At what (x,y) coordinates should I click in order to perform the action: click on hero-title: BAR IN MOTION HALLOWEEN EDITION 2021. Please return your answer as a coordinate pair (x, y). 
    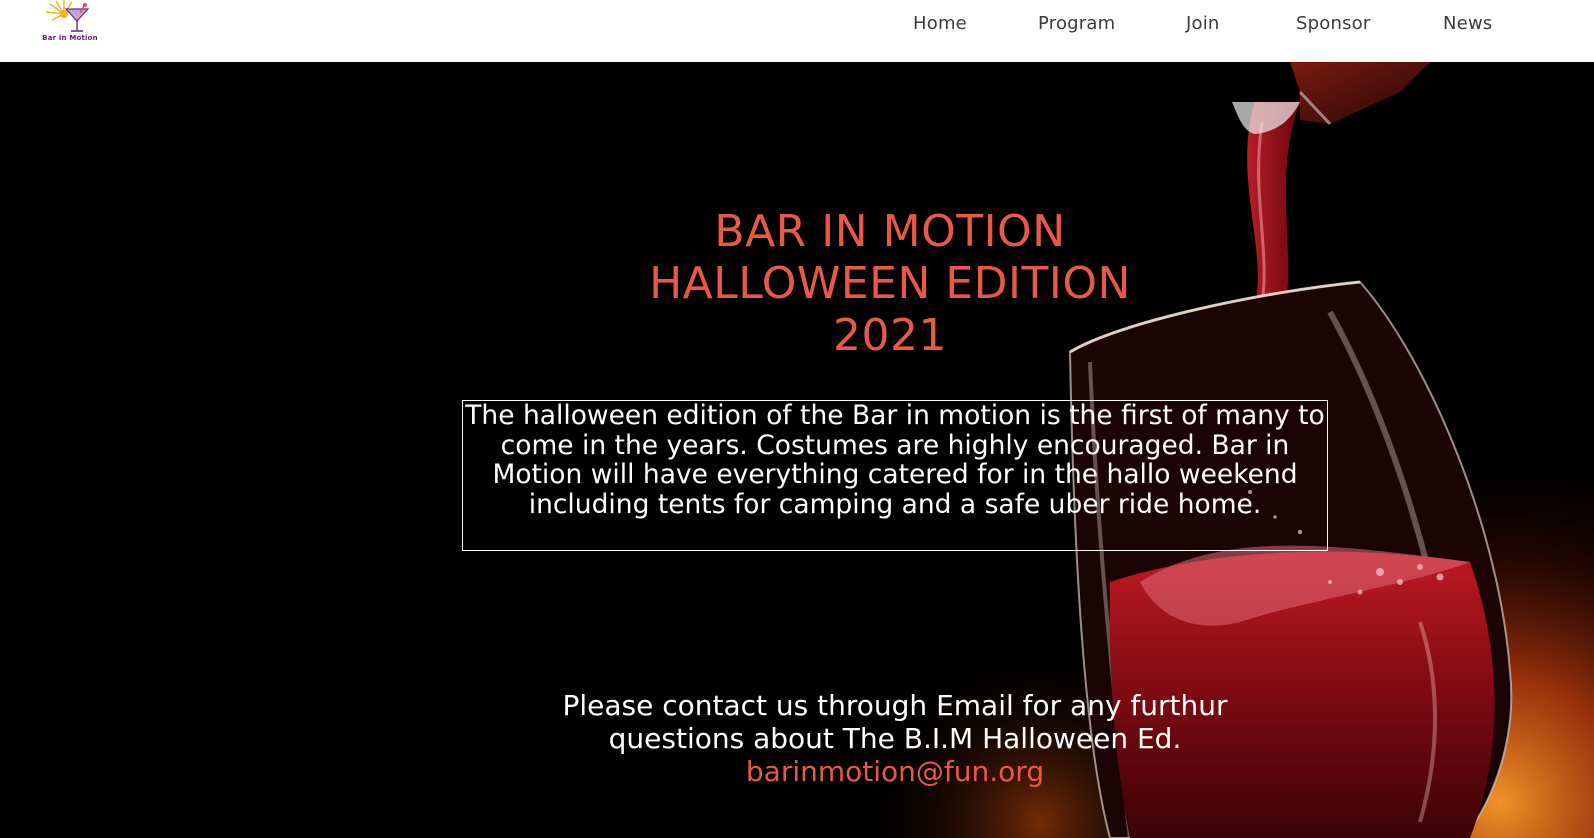
    Looking at the image, I should click on (890, 284).